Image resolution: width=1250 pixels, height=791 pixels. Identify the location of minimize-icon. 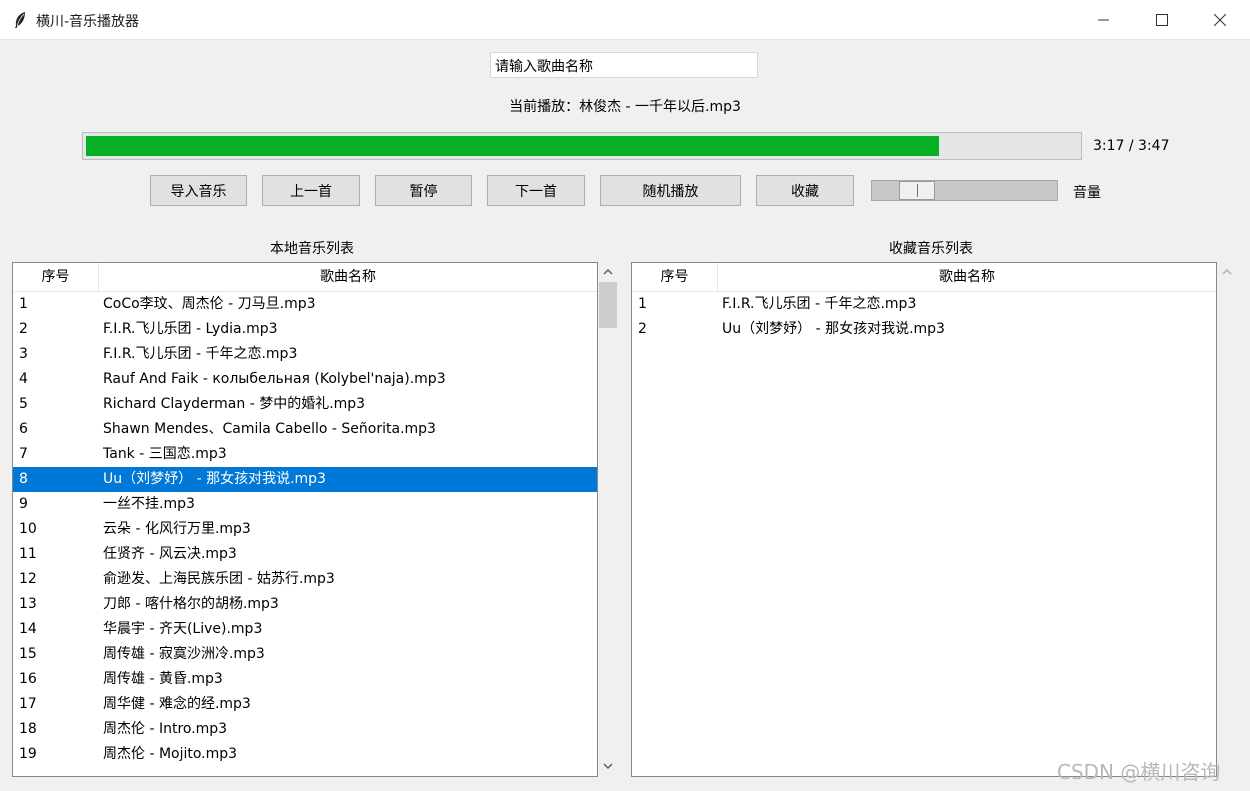
(1103, 20).